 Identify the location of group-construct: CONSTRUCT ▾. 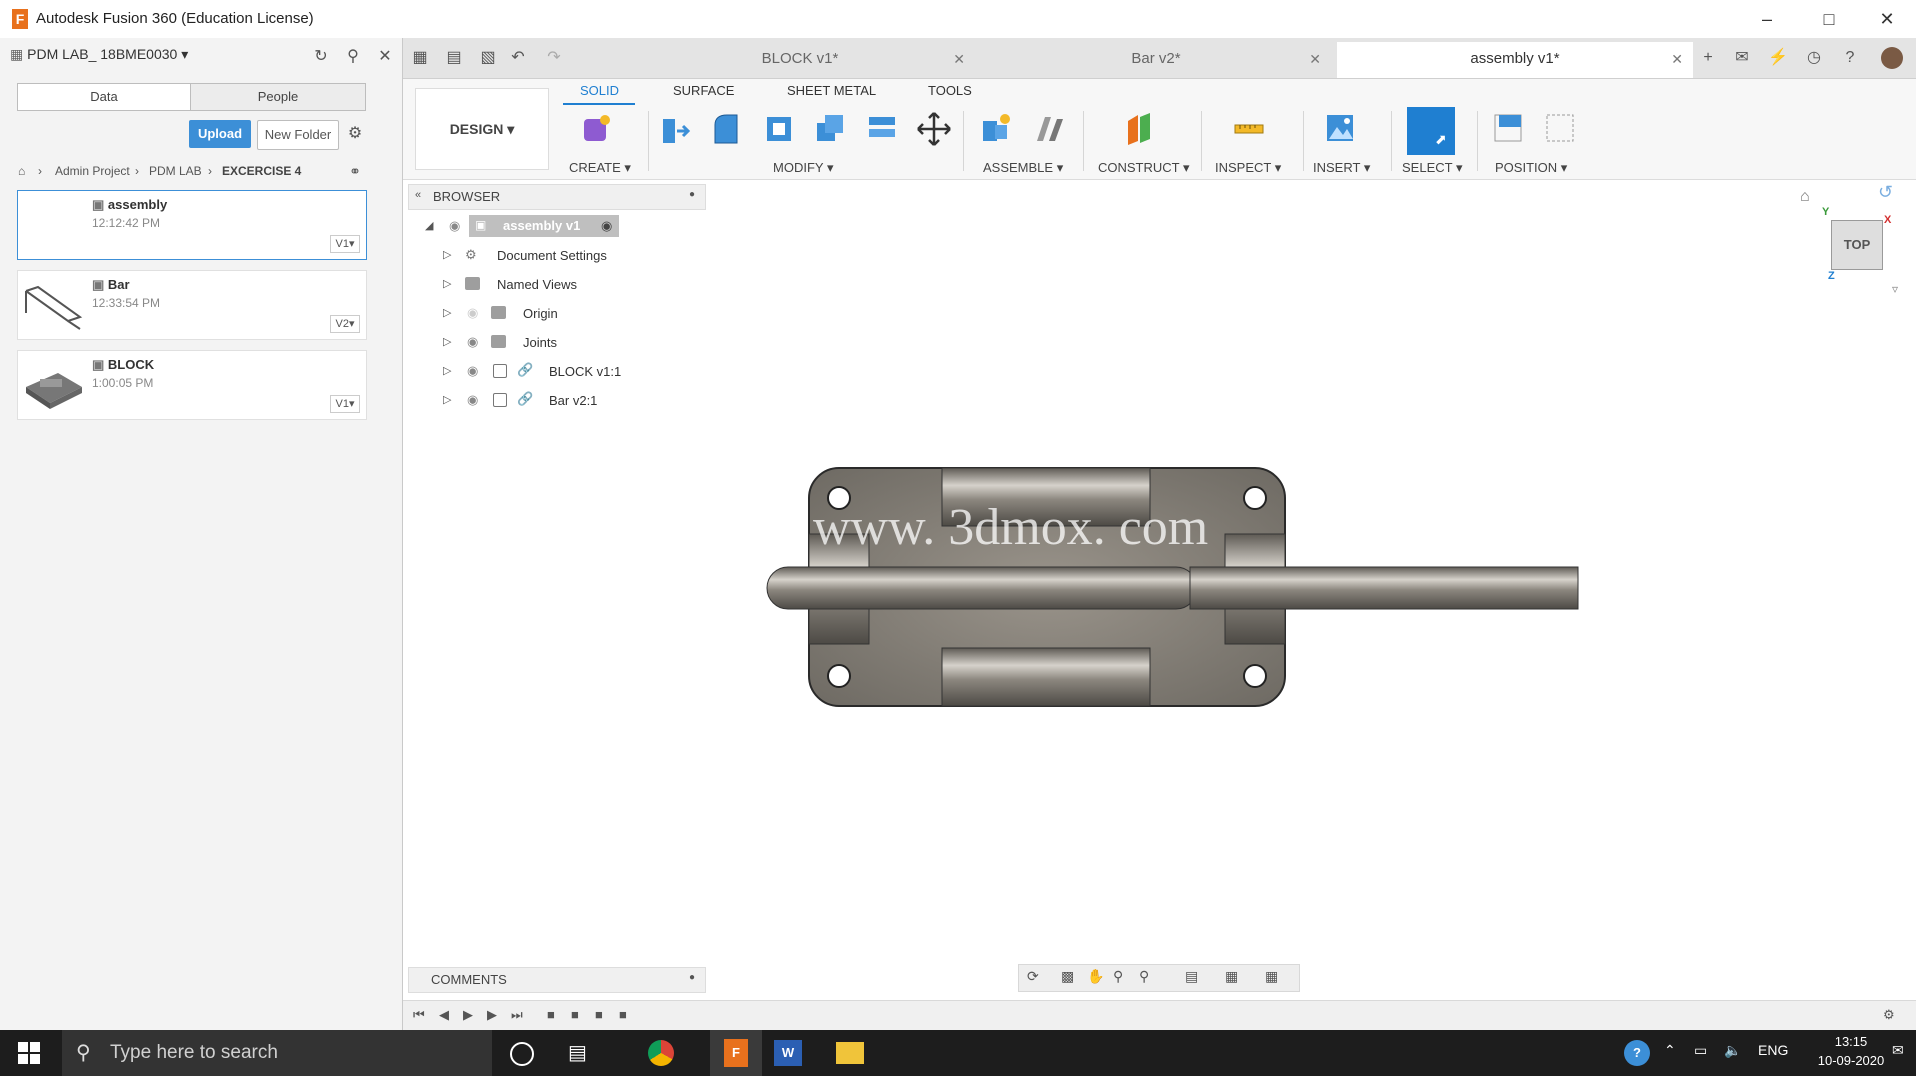
(1144, 168).